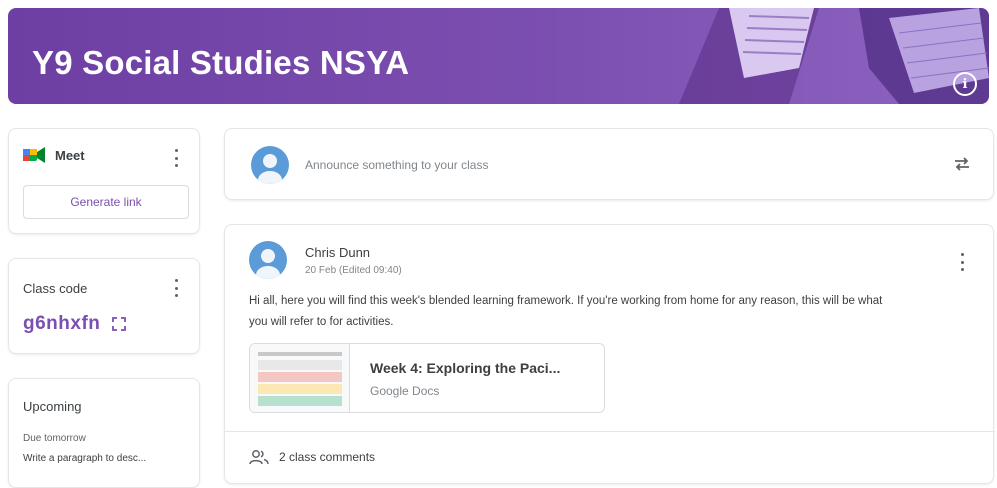 The image size is (997, 488). Describe the element at coordinates (338, 252) in the screenshot. I see `post-author: Chris Dunn` at that location.